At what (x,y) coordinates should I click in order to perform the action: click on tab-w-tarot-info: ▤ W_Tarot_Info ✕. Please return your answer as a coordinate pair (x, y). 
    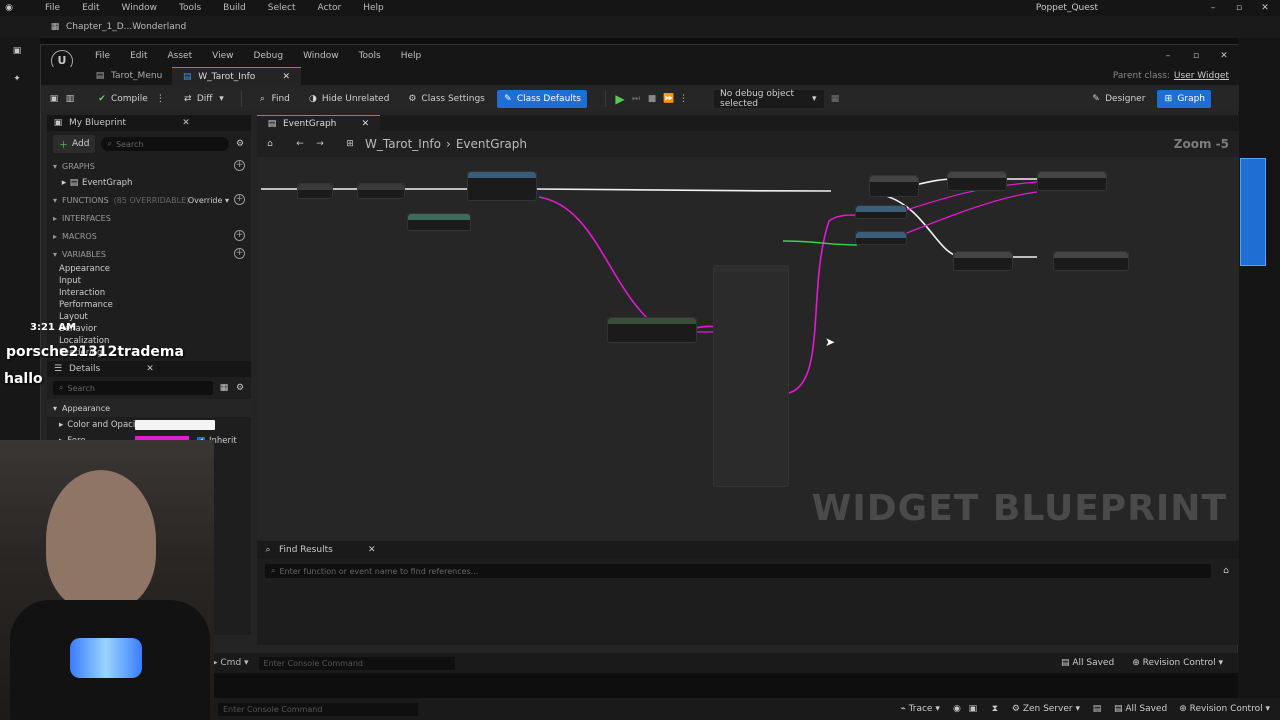
    Looking at the image, I should click on (237, 76).